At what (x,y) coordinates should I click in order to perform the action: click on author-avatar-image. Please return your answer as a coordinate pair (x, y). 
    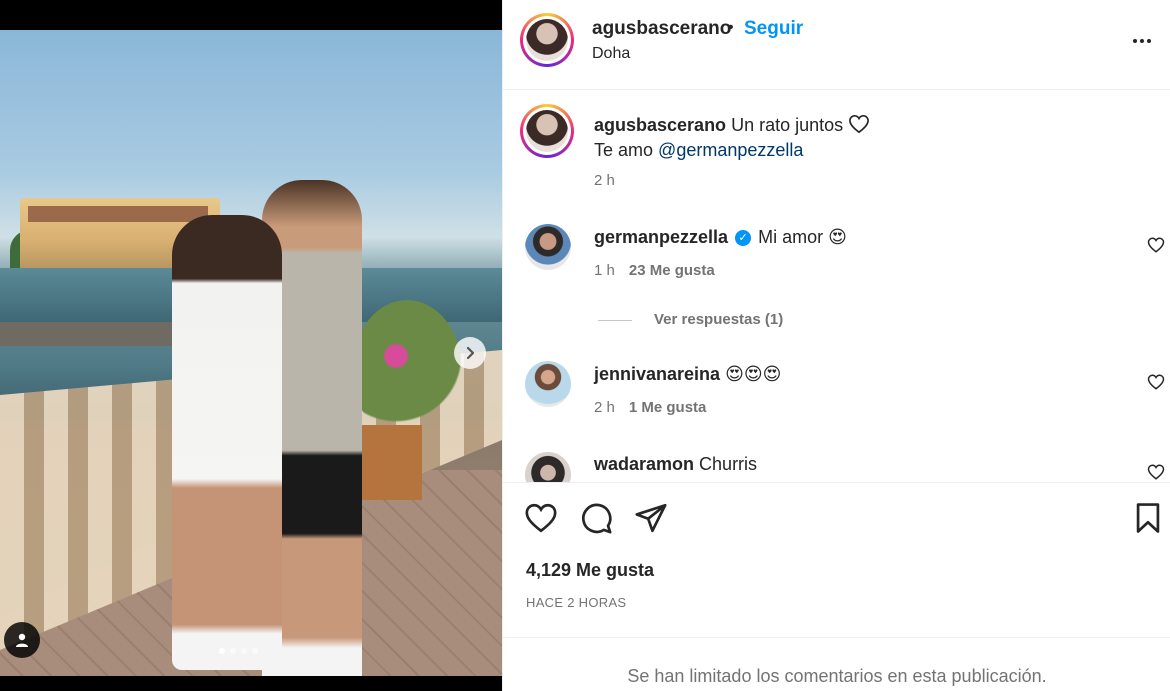
    Looking at the image, I should click on (547, 40).